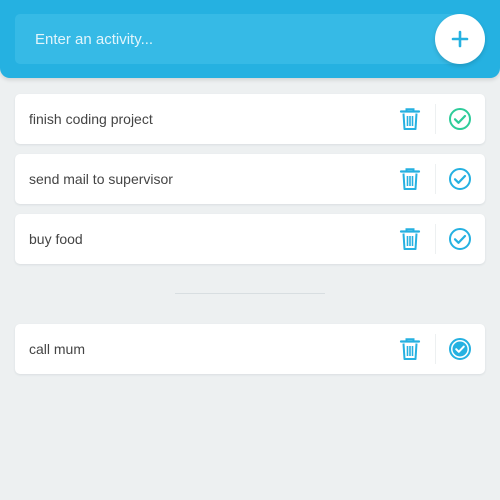 Image resolution: width=500 pixels, height=500 pixels. I want to click on add-button, so click(460, 39).